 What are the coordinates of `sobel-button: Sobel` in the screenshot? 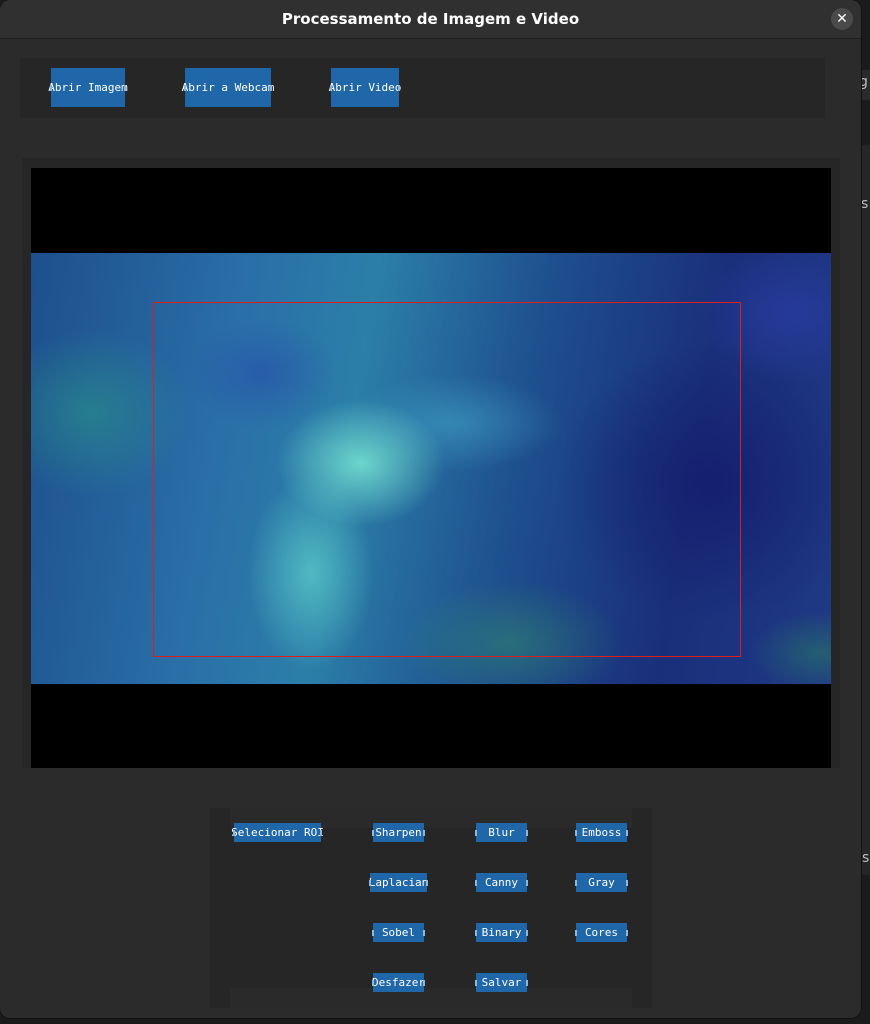 It's located at (398, 932).